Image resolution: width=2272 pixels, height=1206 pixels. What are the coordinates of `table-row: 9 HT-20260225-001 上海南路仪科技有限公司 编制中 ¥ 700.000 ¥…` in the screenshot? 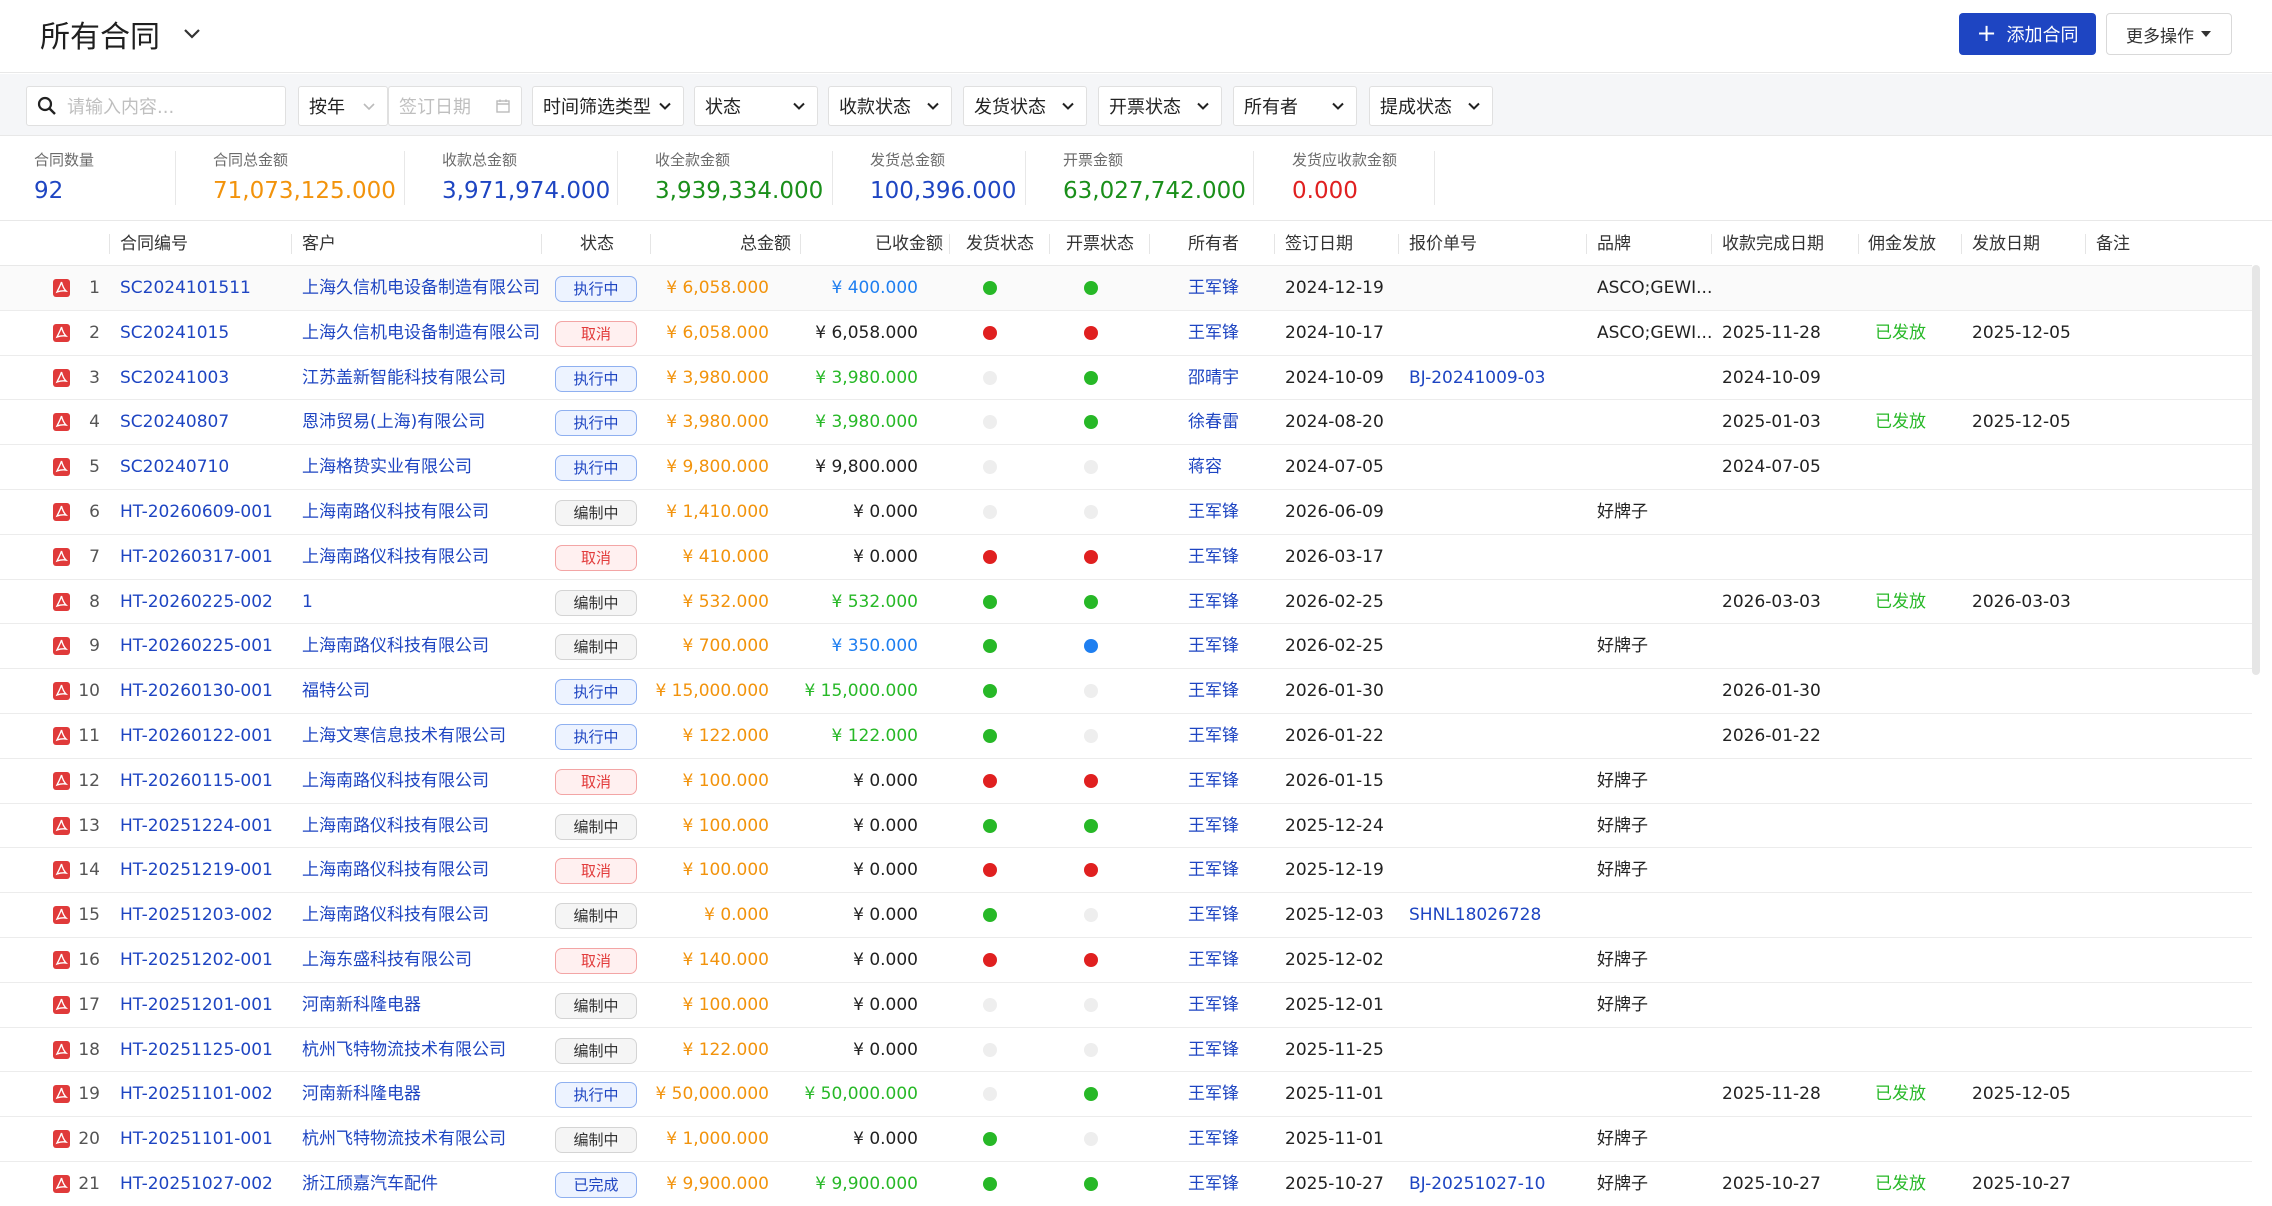 It's located at (1126, 647).